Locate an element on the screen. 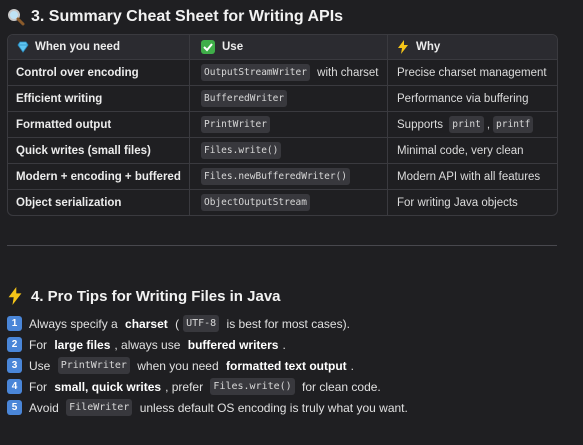 The width and height of the screenshot is (583, 445). header-why: Why is located at coordinates (472, 47).